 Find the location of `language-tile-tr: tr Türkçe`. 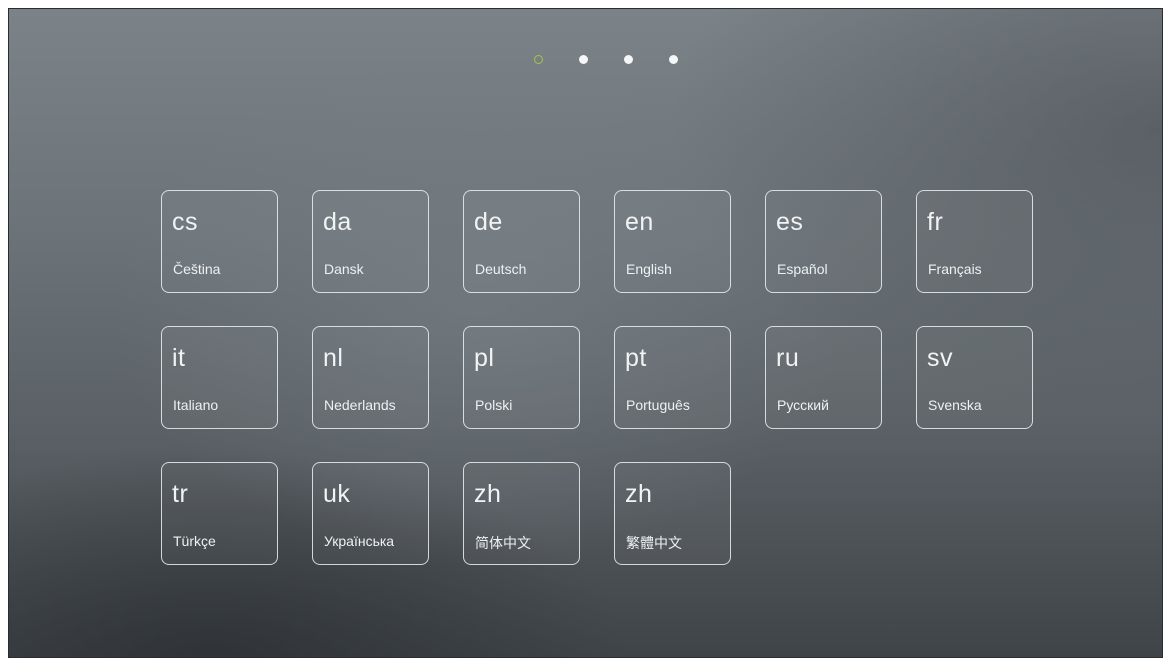

language-tile-tr: tr Türkçe is located at coordinates (219, 513).